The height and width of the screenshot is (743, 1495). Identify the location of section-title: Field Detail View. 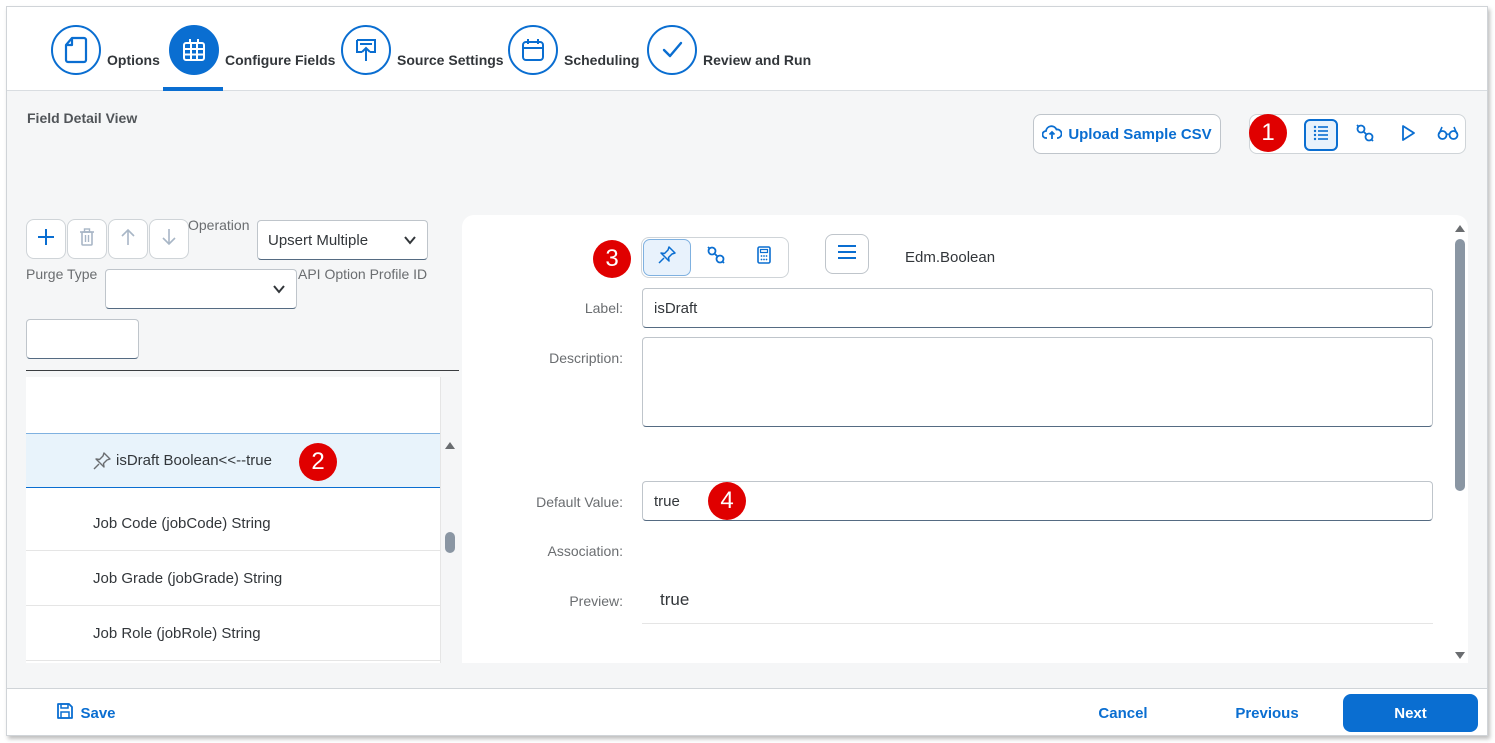
(82, 118).